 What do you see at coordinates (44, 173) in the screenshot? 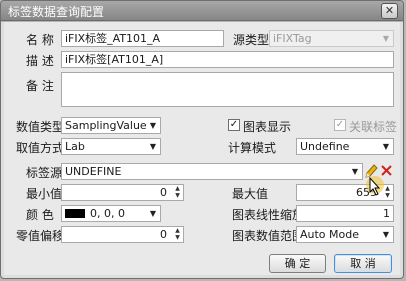
I see `tag-source-label: 标签源` at bounding box center [44, 173].